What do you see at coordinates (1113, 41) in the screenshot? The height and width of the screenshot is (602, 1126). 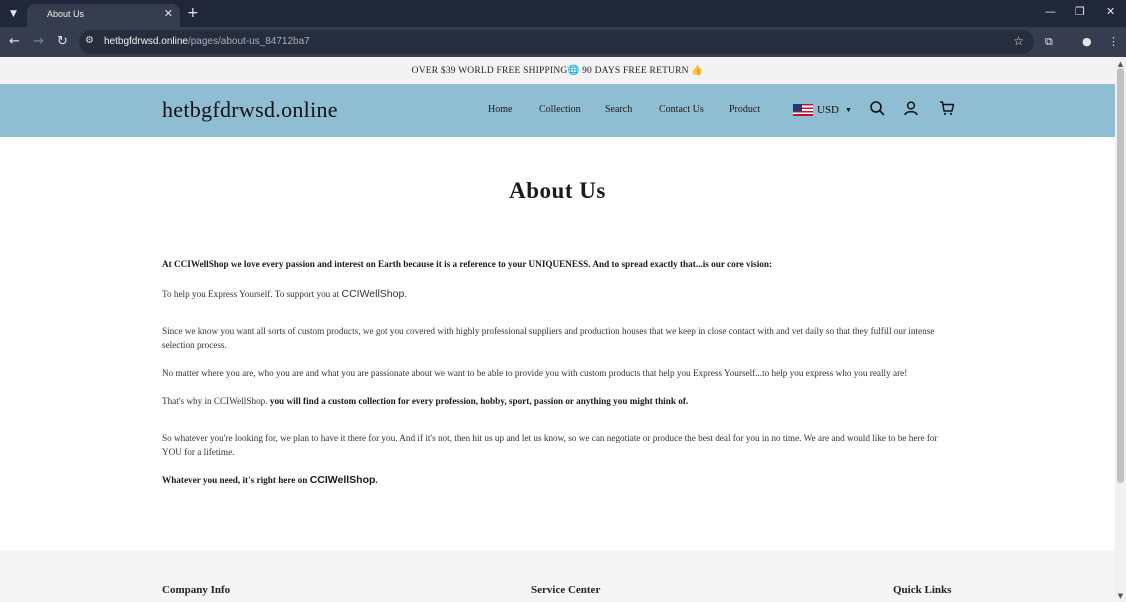 I see `browser-menu-icon: ⋮` at bounding box center [1113, 41].